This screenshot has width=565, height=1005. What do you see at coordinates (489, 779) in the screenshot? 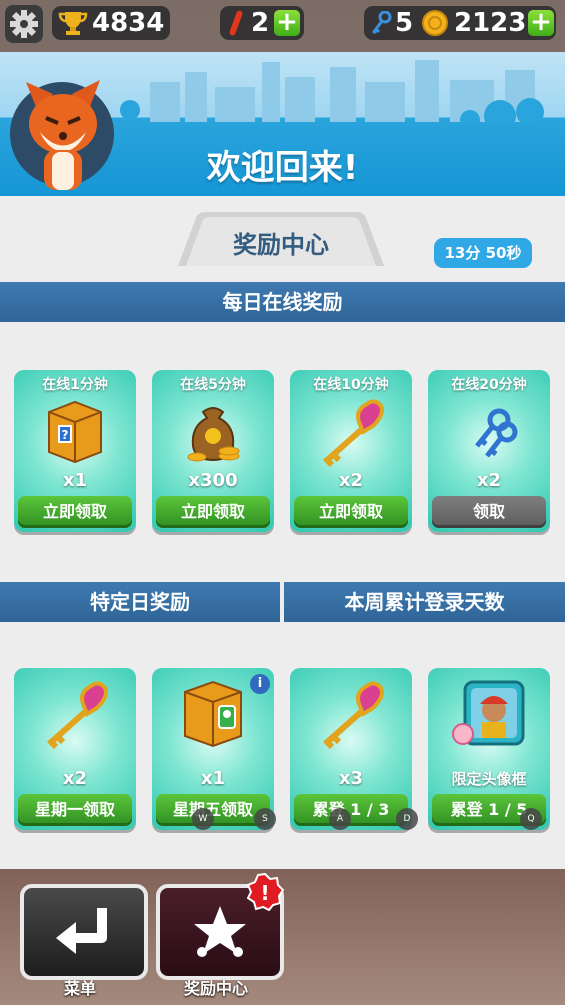
I see `card-label: 限定头像框` at bounding box center [489, 779].